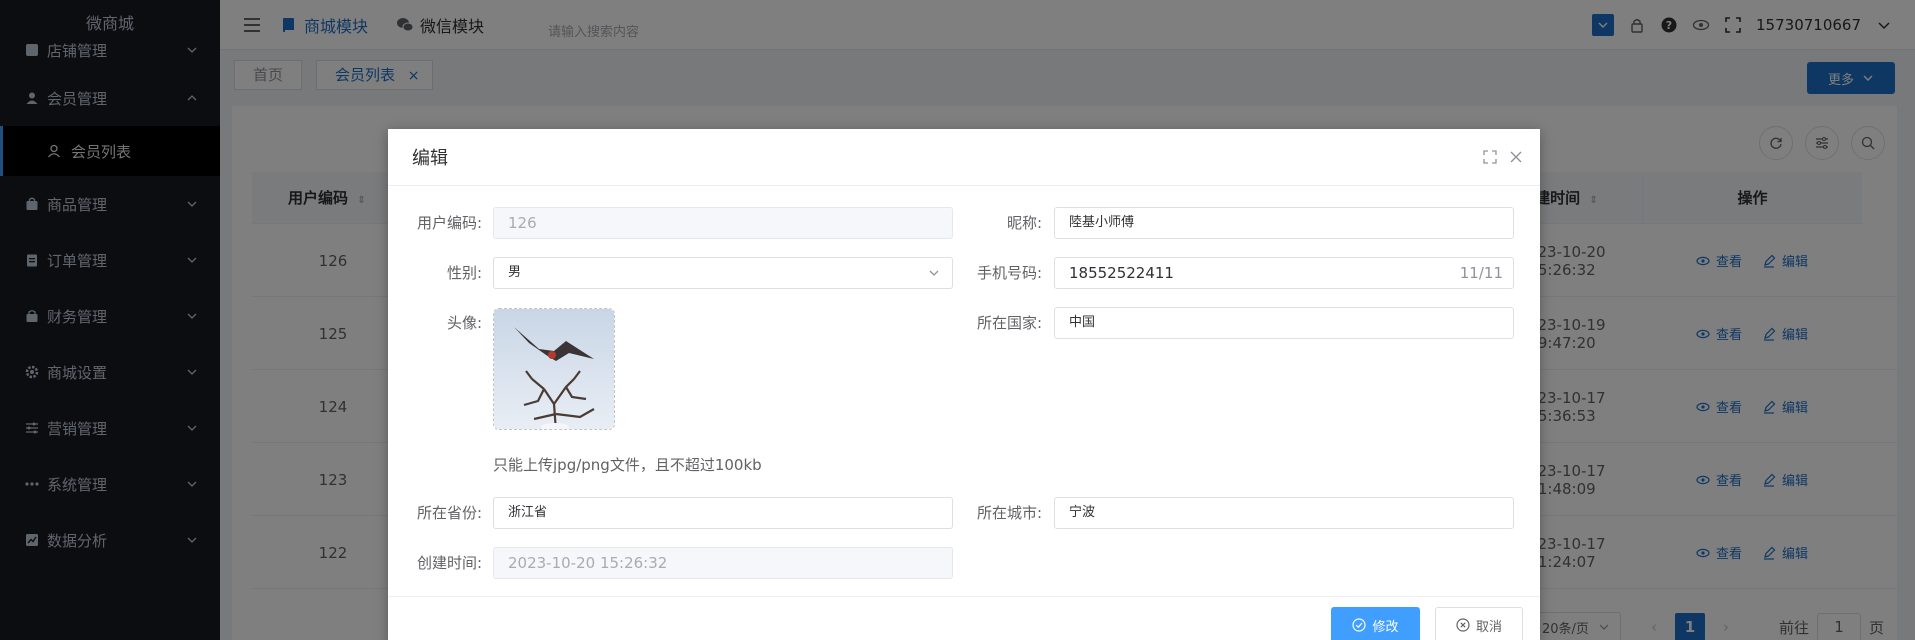  Describe the element at coordinates (1490, 157) in the screenshot. I see `maximize-icon` at that location.